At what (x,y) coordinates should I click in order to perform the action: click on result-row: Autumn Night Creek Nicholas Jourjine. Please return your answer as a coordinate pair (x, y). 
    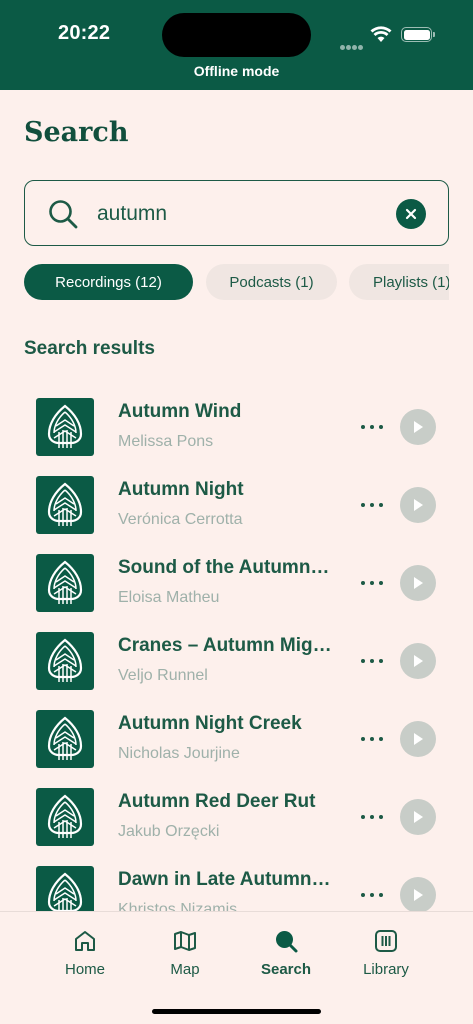
    Looking at the image, I should click on (236, 739).